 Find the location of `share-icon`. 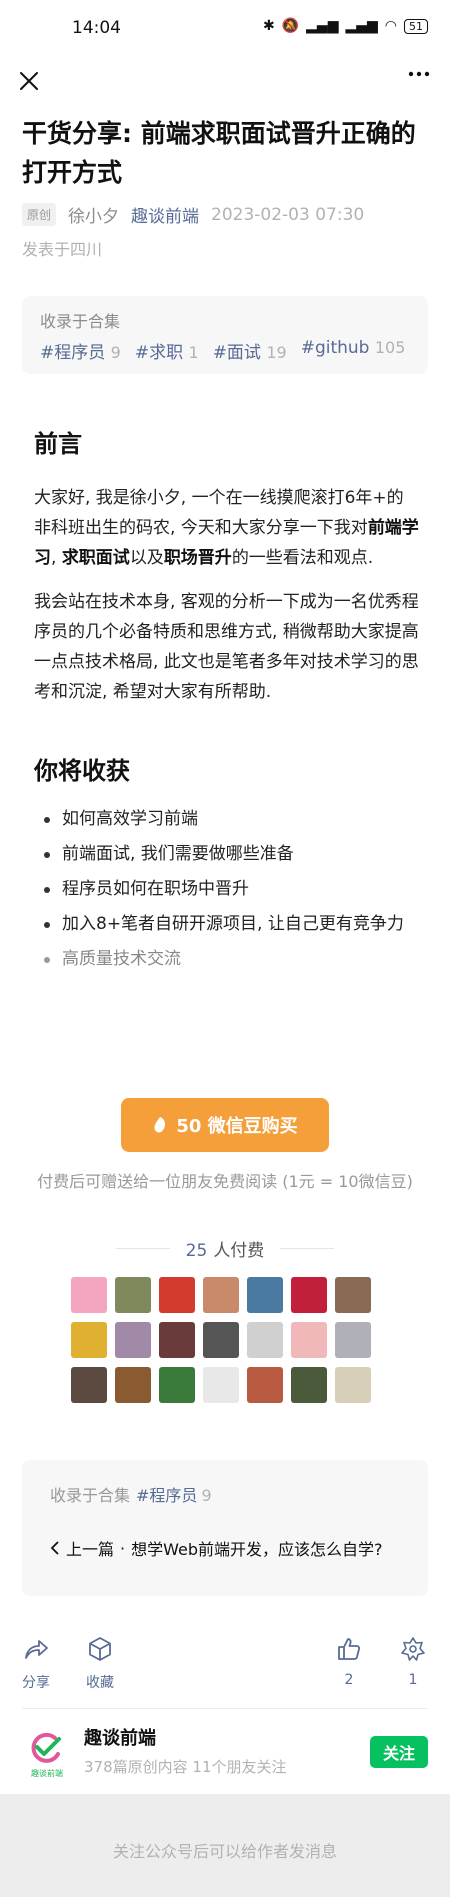

share-icon is located at coordinates (36, 1649).